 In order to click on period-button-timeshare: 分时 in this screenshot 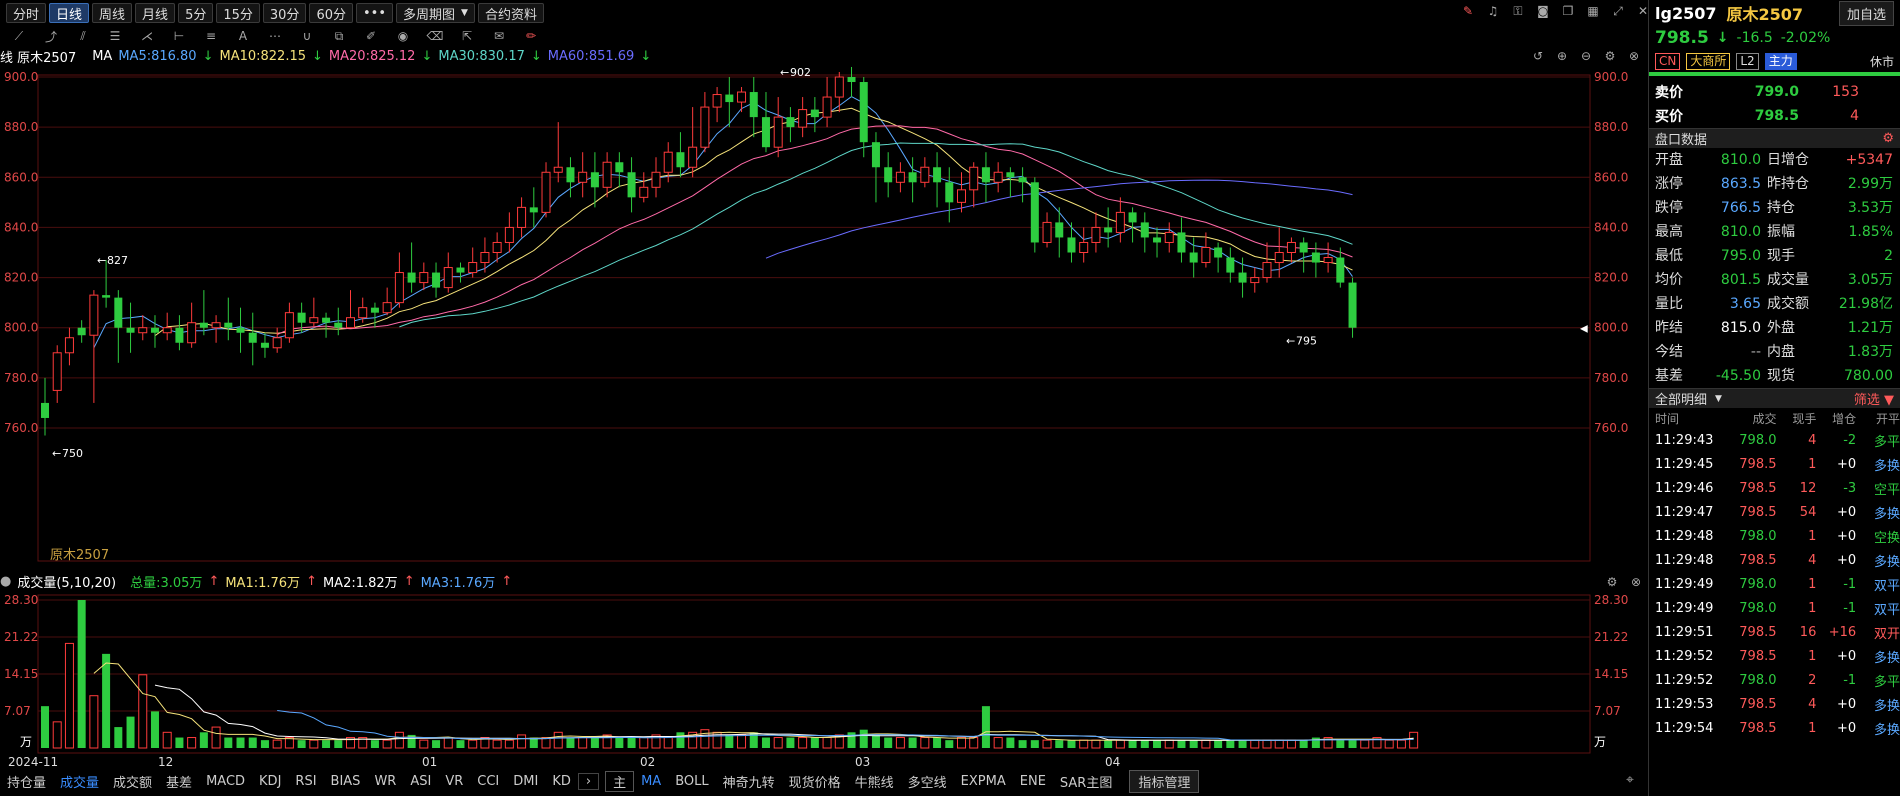, I will do `click(26, 13)`.